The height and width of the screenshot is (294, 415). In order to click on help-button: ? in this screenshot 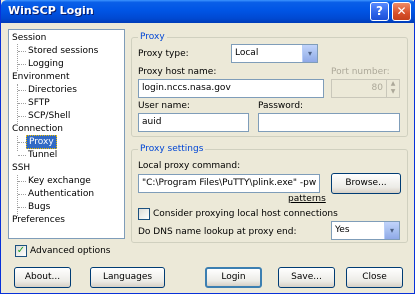, I will do `click(379, 11)`.